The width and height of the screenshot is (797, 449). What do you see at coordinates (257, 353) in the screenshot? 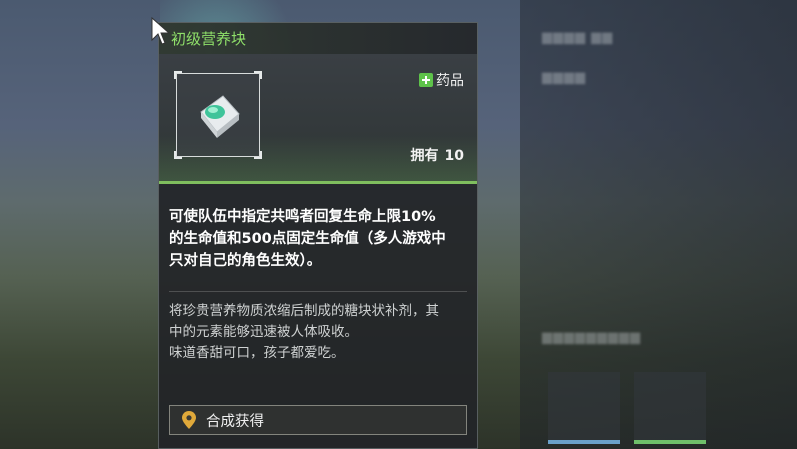
I see `description-line: 味道香甜可口，孩子都爱吃。` at bounding box center [257, 353].